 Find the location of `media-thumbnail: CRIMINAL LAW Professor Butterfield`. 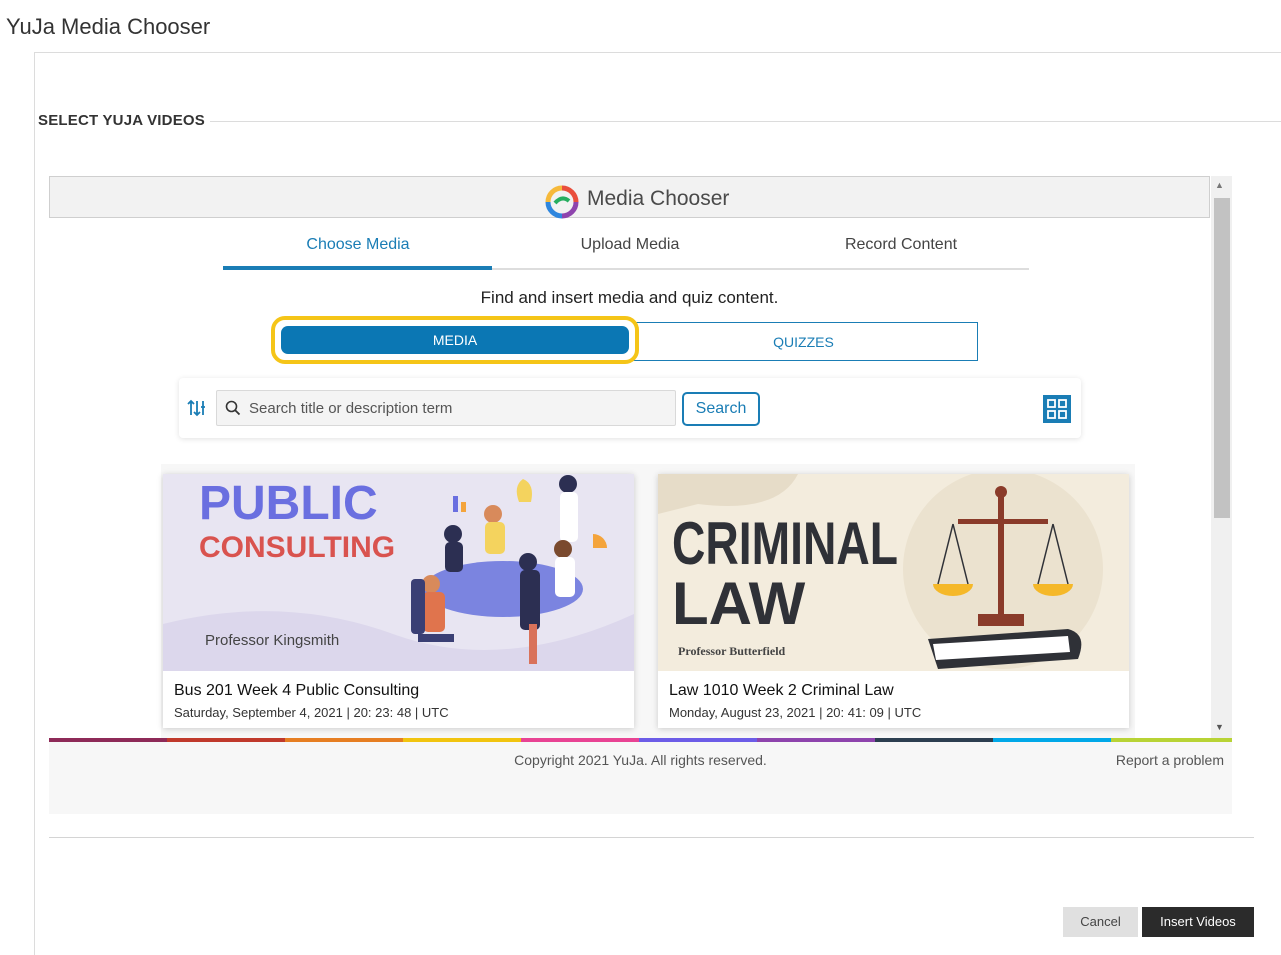

media-thumbnail: CRIMINAL LAW Professor Butterfield is located at coordinates (893, 572).